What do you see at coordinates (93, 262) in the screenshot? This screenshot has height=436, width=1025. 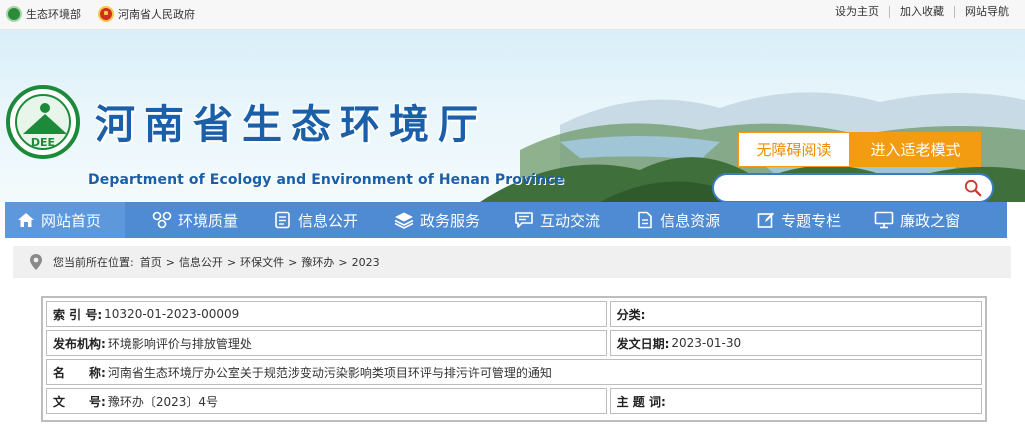 I see `breadcrumb-prefix: 您当前所在位置:` at bounding box center [93, 262].